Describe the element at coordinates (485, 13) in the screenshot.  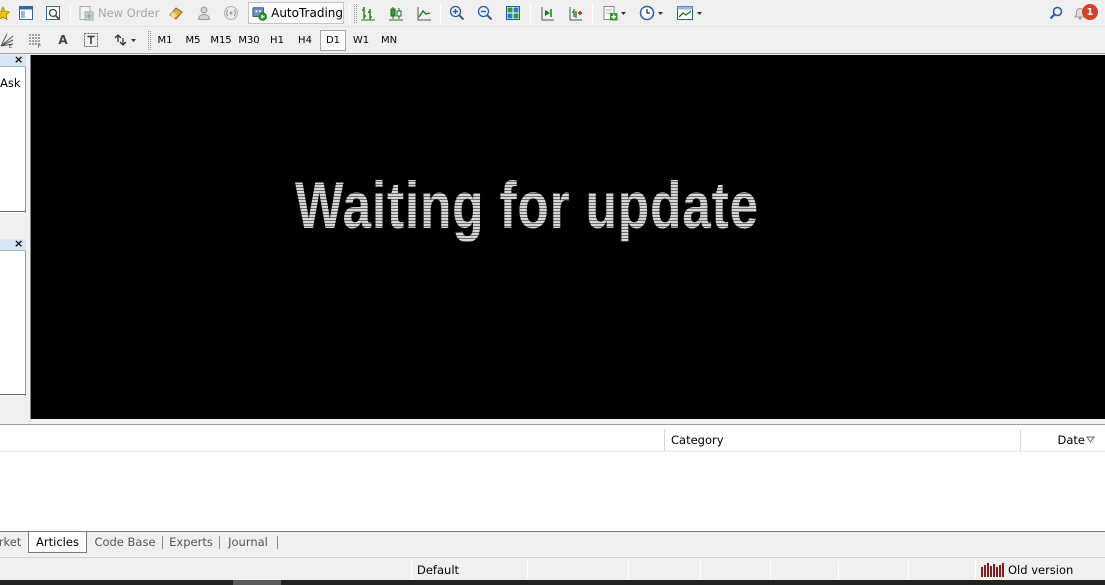
I see `zoom-out-icon` at that location.